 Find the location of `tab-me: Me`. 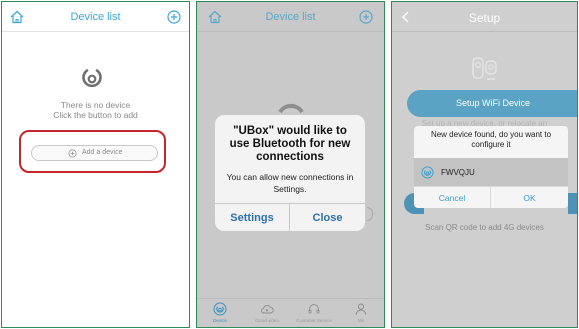

tab-me: Me is located at coordinates (361, 312).